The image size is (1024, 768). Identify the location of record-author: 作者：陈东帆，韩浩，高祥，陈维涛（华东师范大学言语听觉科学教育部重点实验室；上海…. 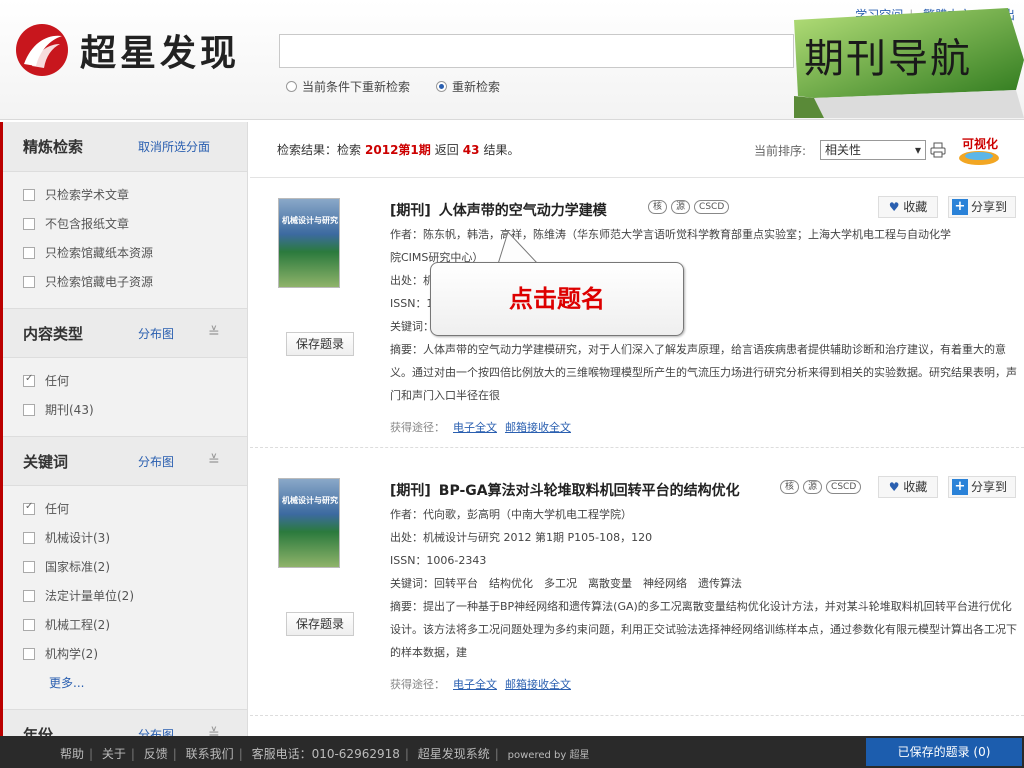
(670, 234).